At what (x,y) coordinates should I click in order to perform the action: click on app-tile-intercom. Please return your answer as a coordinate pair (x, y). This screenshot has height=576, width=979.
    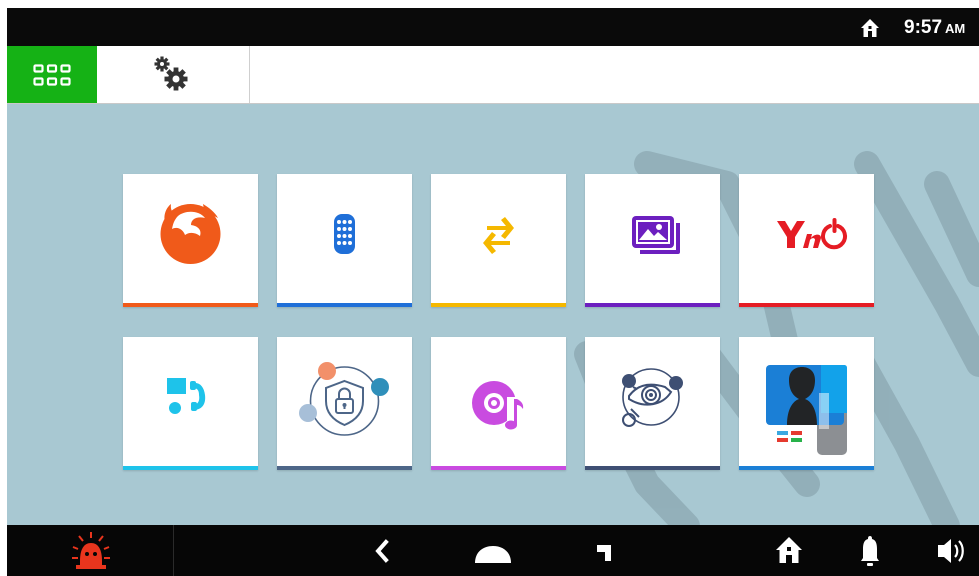
    Looking at the image, I should click on (190, 403).